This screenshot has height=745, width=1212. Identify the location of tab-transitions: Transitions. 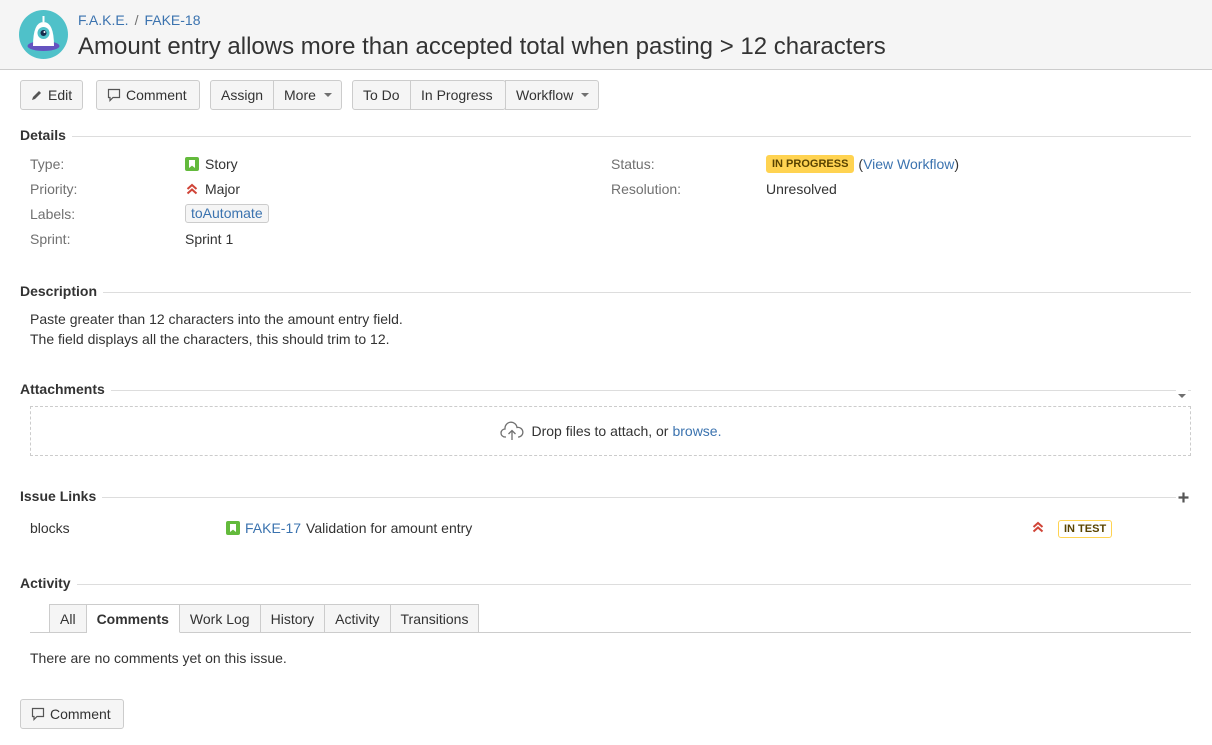
(435, 618).